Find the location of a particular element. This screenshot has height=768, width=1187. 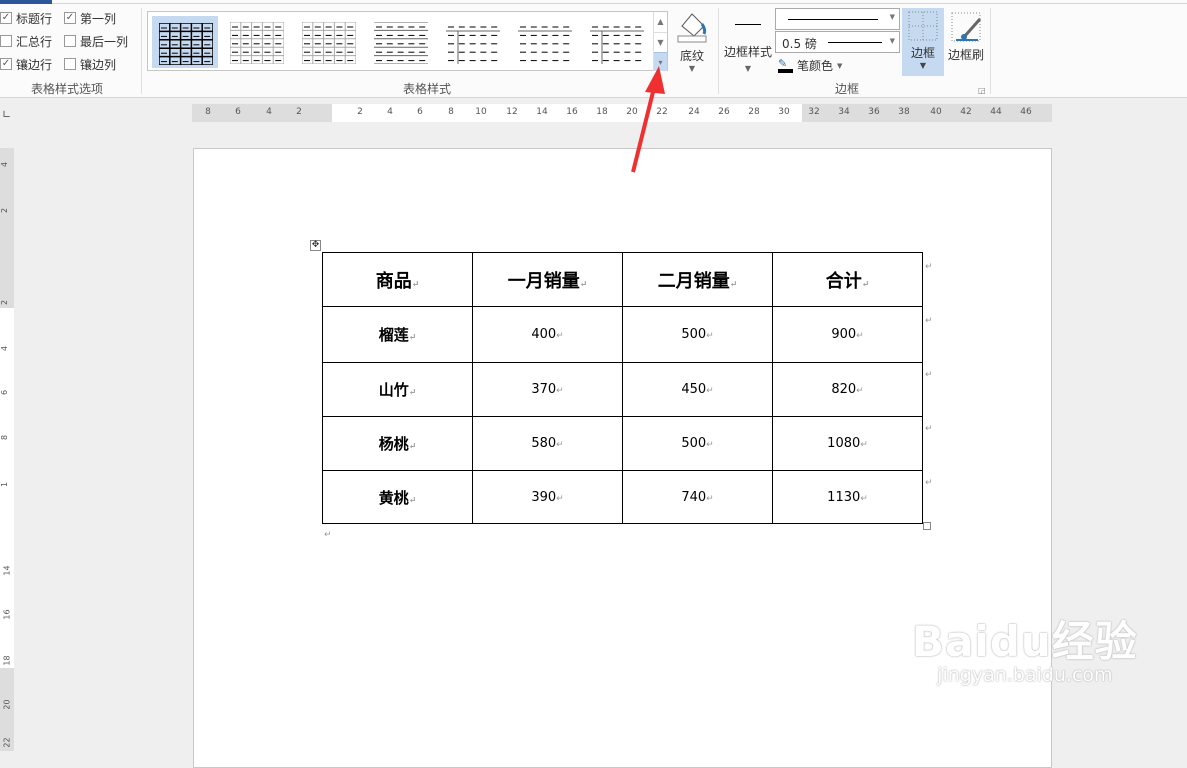

cell-text: 一月销量 is located at coordinates (543, 281).